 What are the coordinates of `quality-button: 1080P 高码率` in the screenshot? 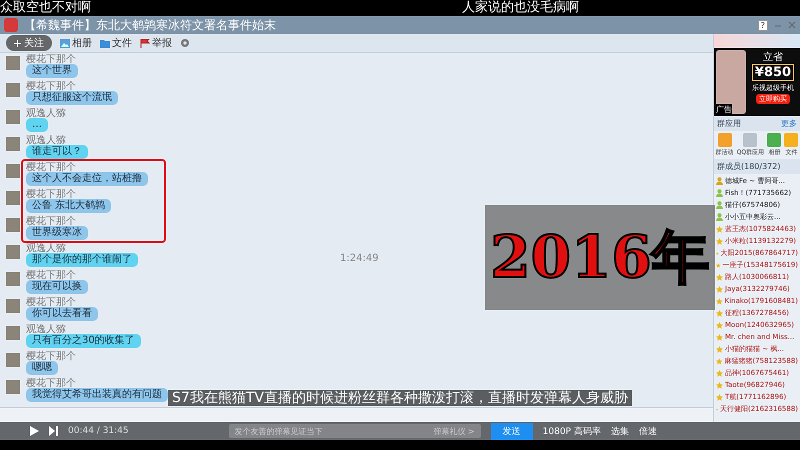 It's located at (571, 431).